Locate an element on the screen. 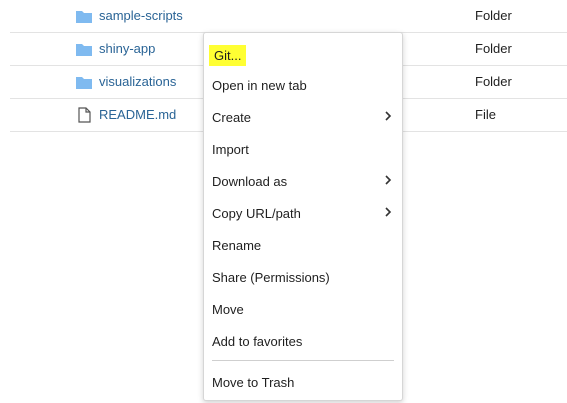  menu-item-create: Create is located at coordinates (303, 117).